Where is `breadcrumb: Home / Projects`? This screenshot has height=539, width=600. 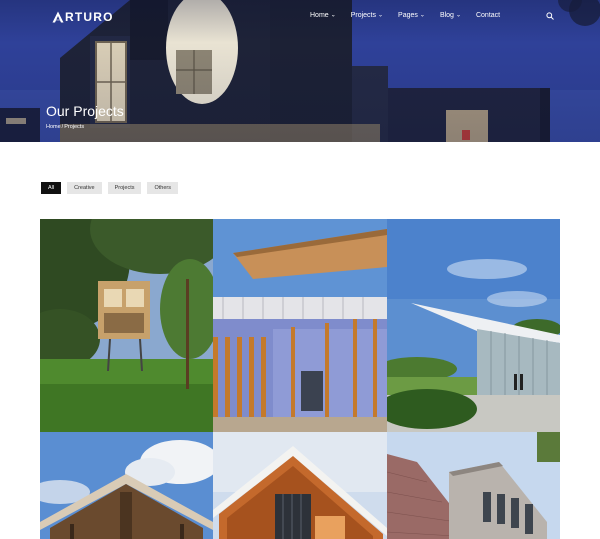 breadcrumb: Home / Projects is located at coordinates (65, 127).